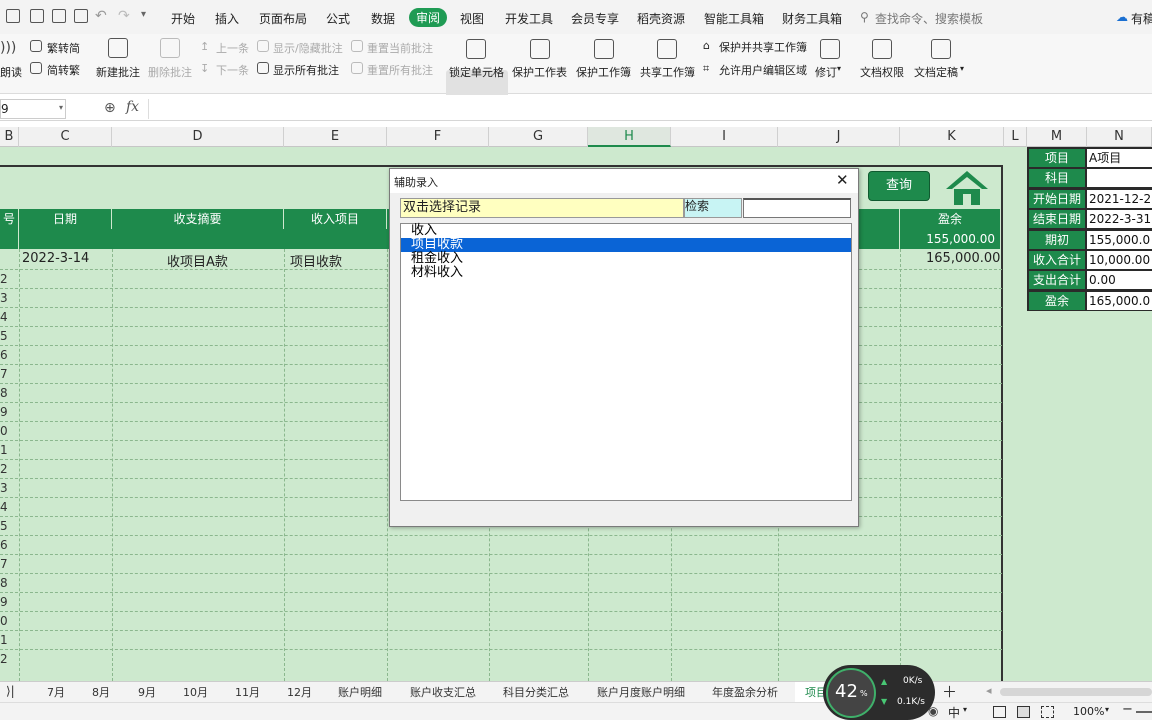  Describe the element at coordinates (81, 16) in the screenshot. I see `preview-icon` at that location.